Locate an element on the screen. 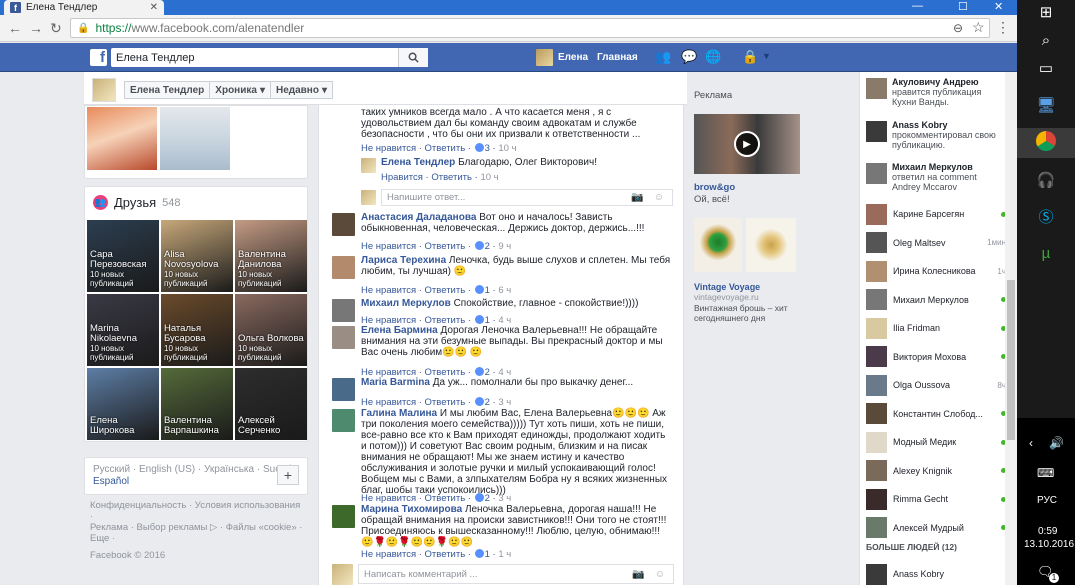  profile-thumbnail is located at coordinates (104, 90).